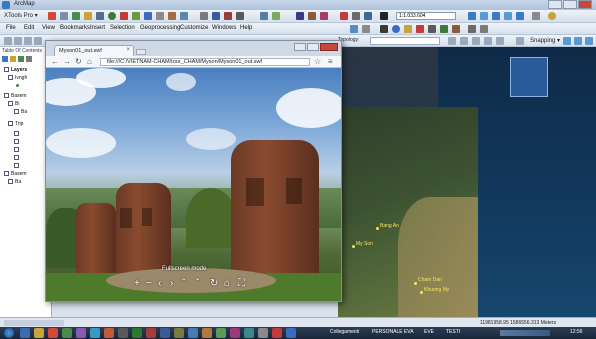  What do you see at coordinates (97, 28) in the screenshot?
I see `menu-insert: Insert` at bounding box center [97, 28].